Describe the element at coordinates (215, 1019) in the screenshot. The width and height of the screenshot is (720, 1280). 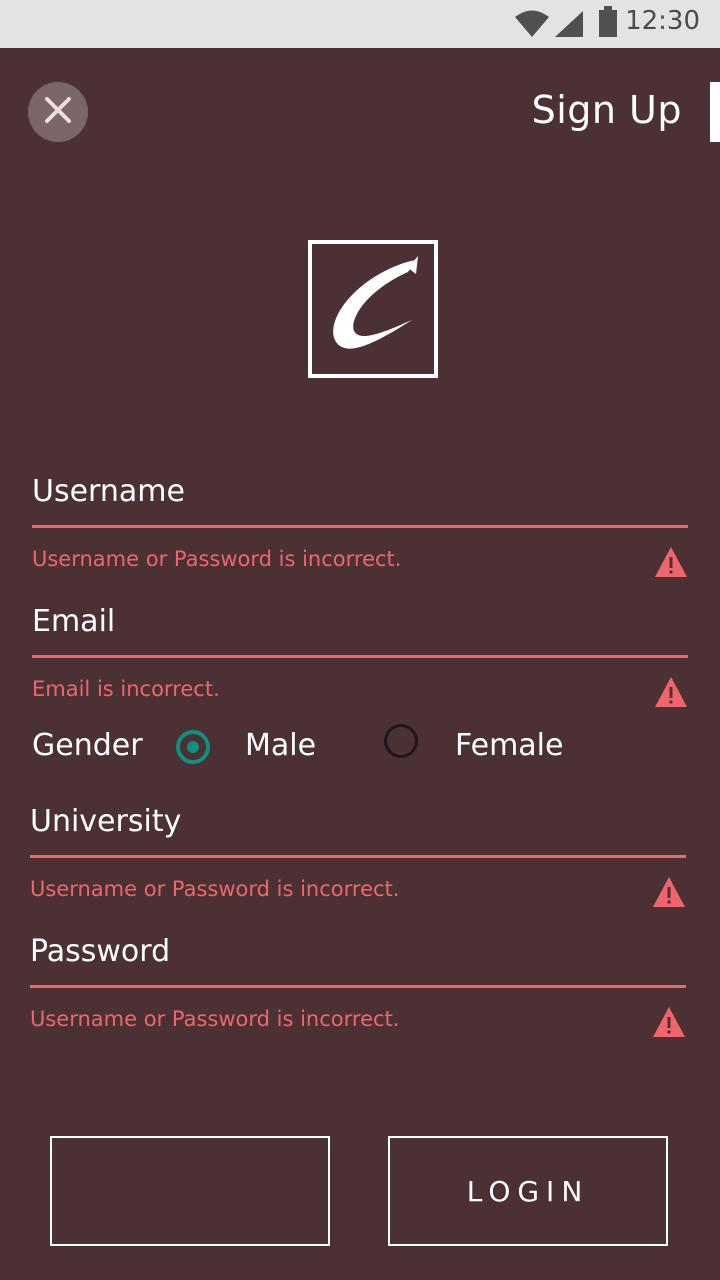
I see `password-error: Username or Password is incorrect.` at that location.